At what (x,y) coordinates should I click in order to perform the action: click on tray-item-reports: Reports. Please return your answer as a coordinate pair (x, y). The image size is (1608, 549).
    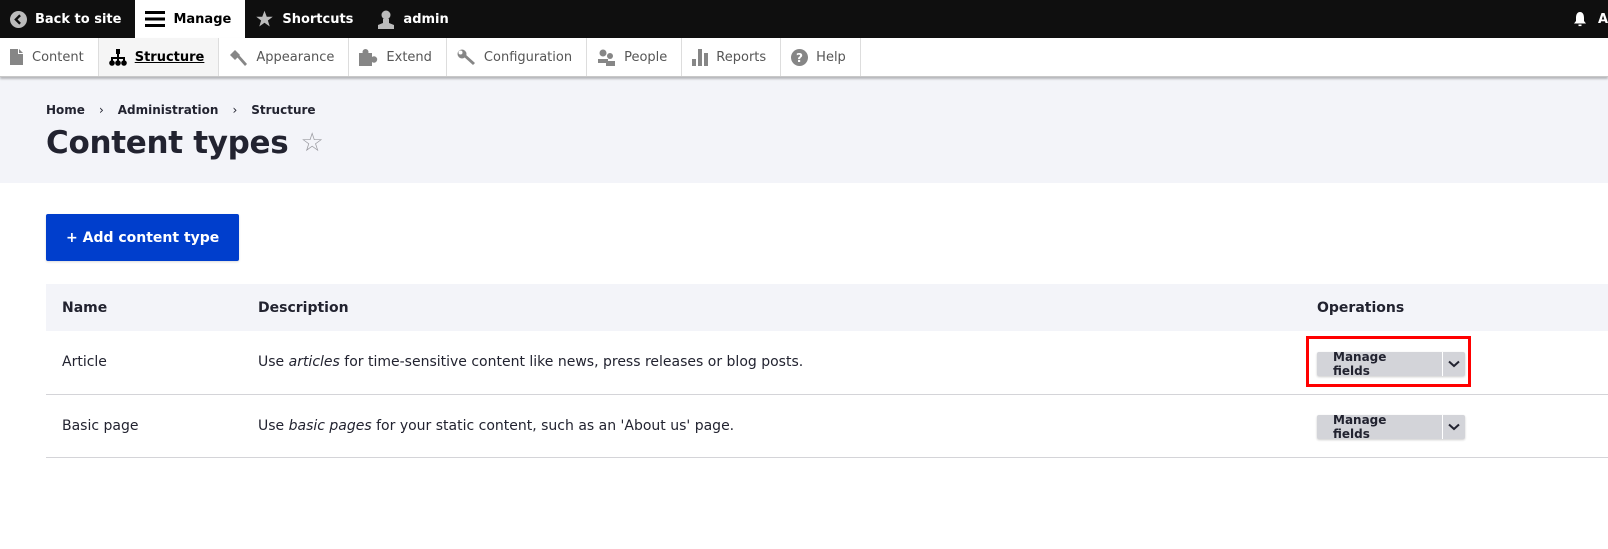
    Looking at the image, I should click on (732, 57).